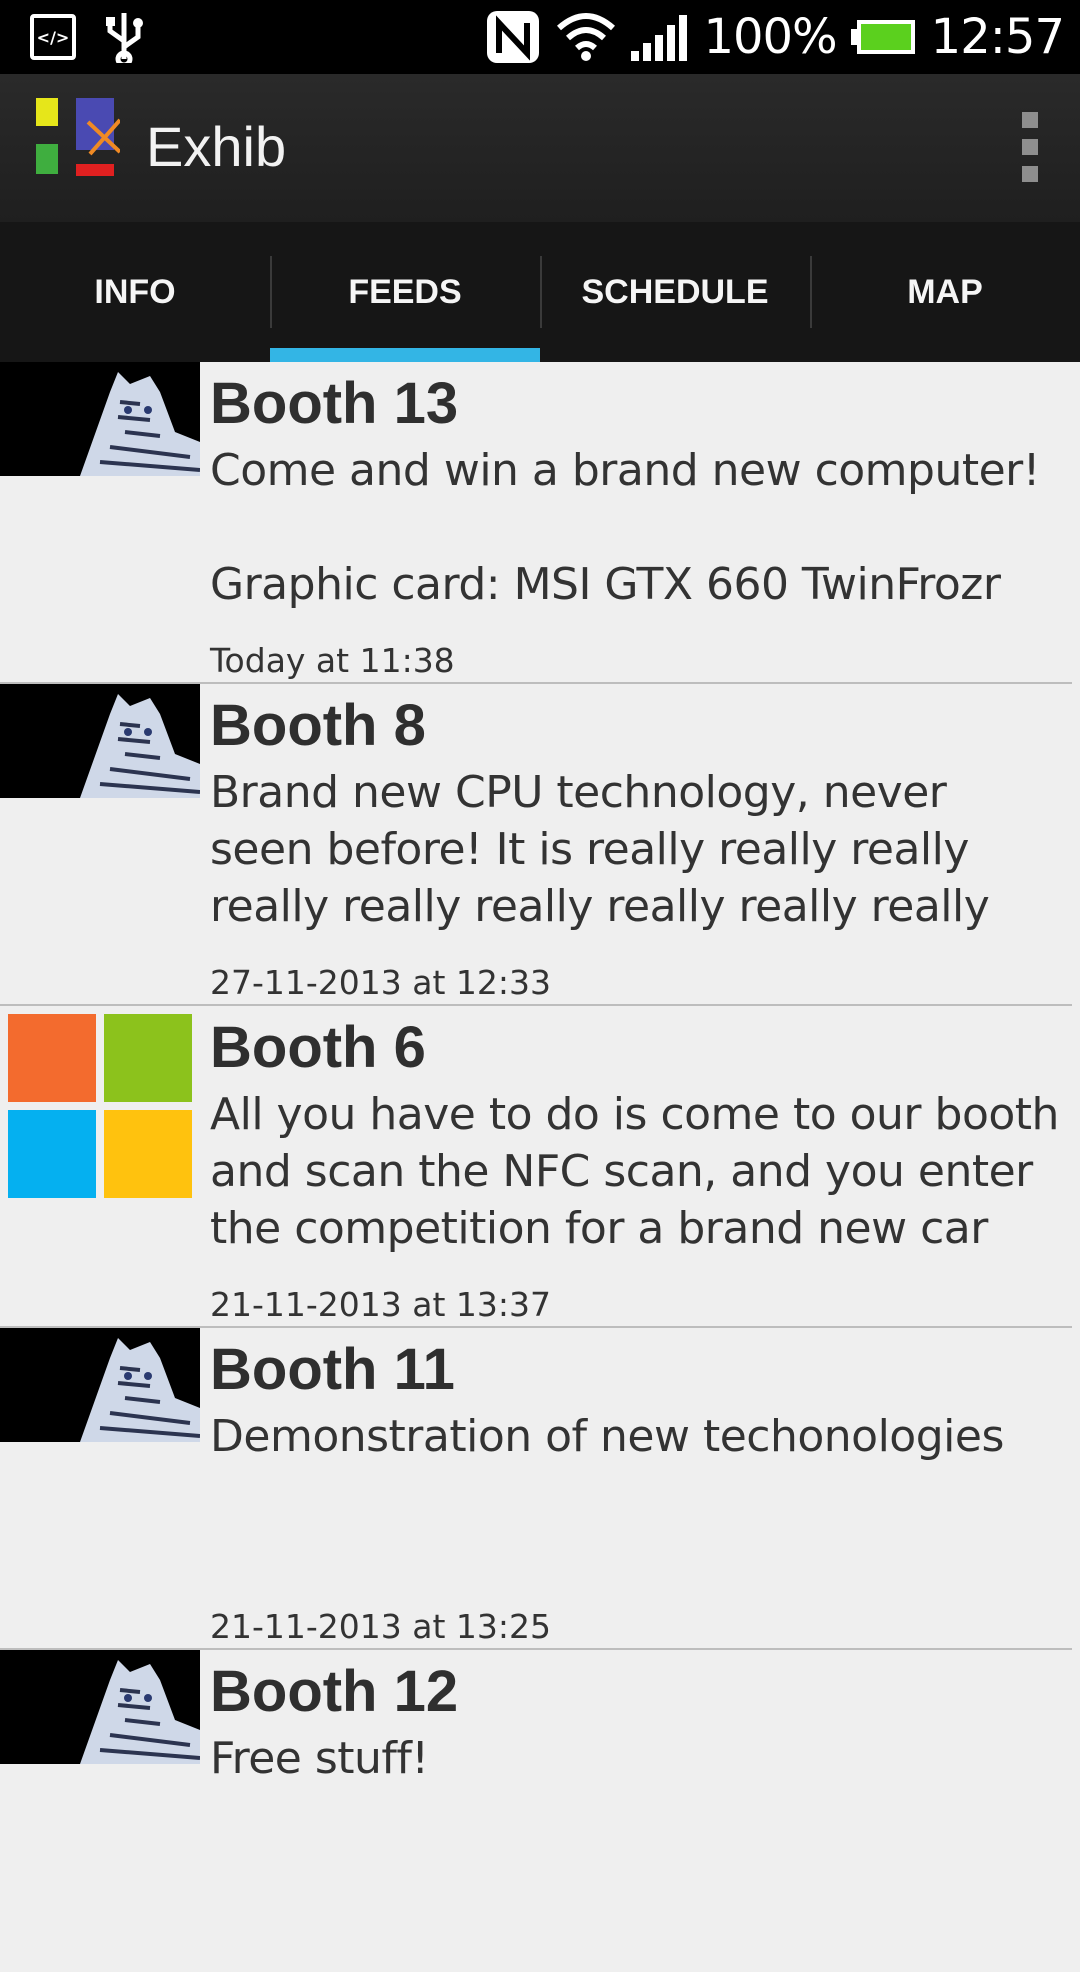 The image size is (1080, 1972). I want to click on booth-title: Booth 6, so click(318, 1047).